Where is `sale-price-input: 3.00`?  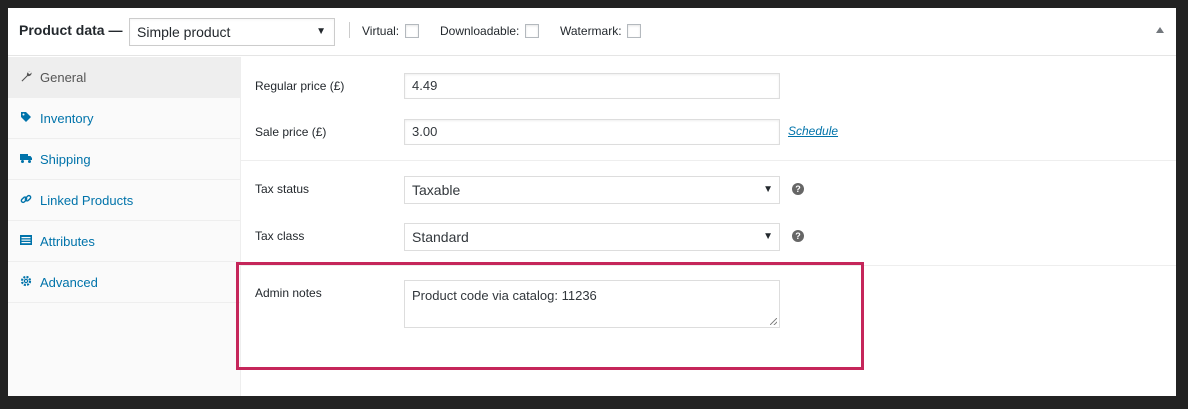
sale-price-input: 3.00 is located at coordinates (592, 132).